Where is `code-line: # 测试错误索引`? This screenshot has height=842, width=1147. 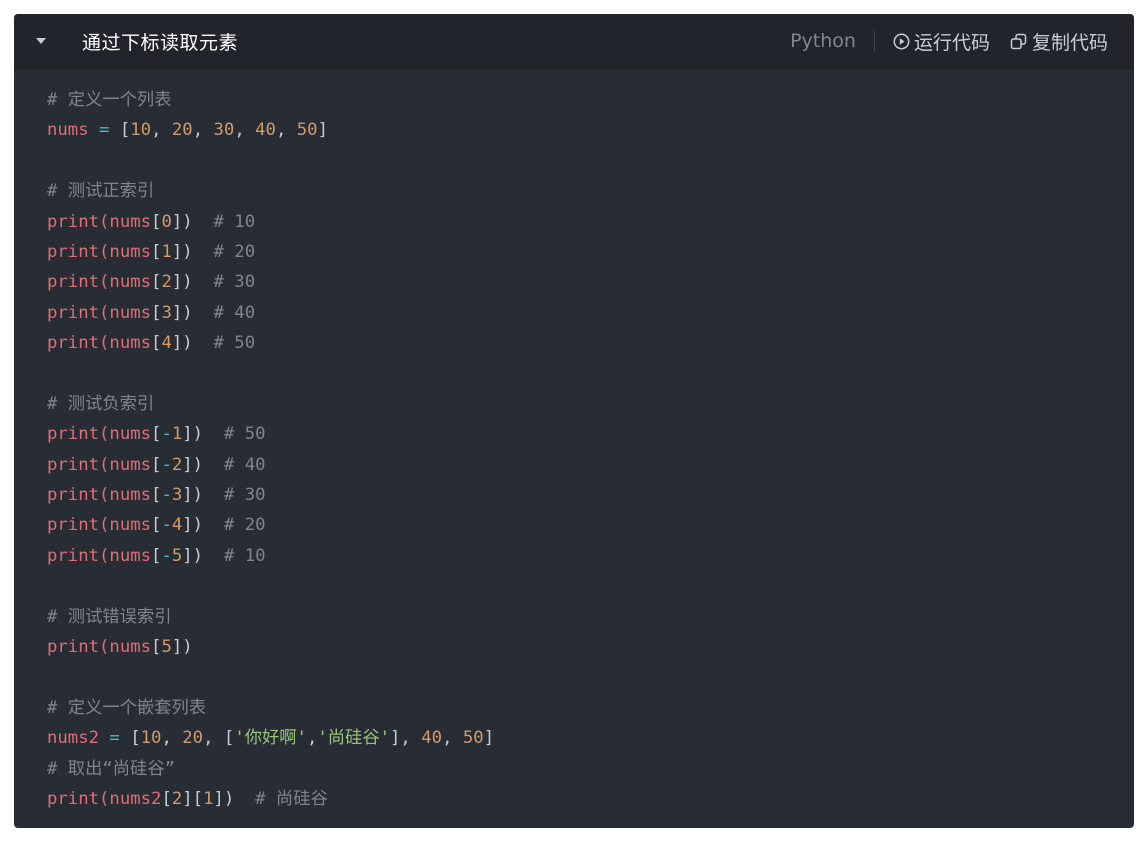
code-line: # 测试错误索引 is located at coordinates (590, 617).